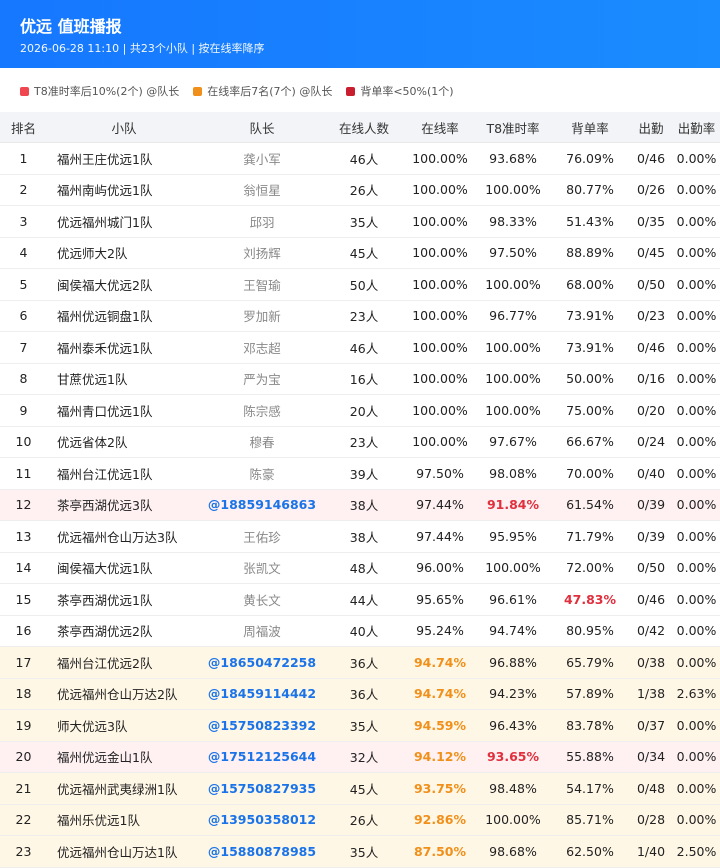 The height and width of the screenshot is (868, 720). What do you see at coordinates (364, 347) in the screenshot?
I see `online-count-cell: 46人` at bounding box center [364, 347].